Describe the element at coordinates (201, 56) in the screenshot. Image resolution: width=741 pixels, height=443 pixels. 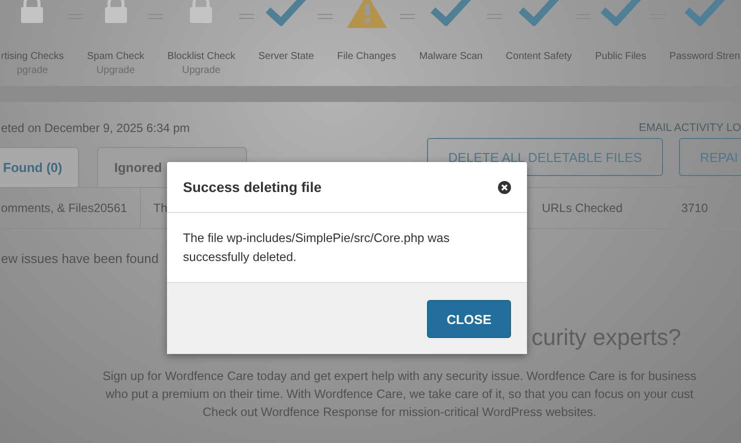
I see `stage-label: Blocklist Check` at that location.